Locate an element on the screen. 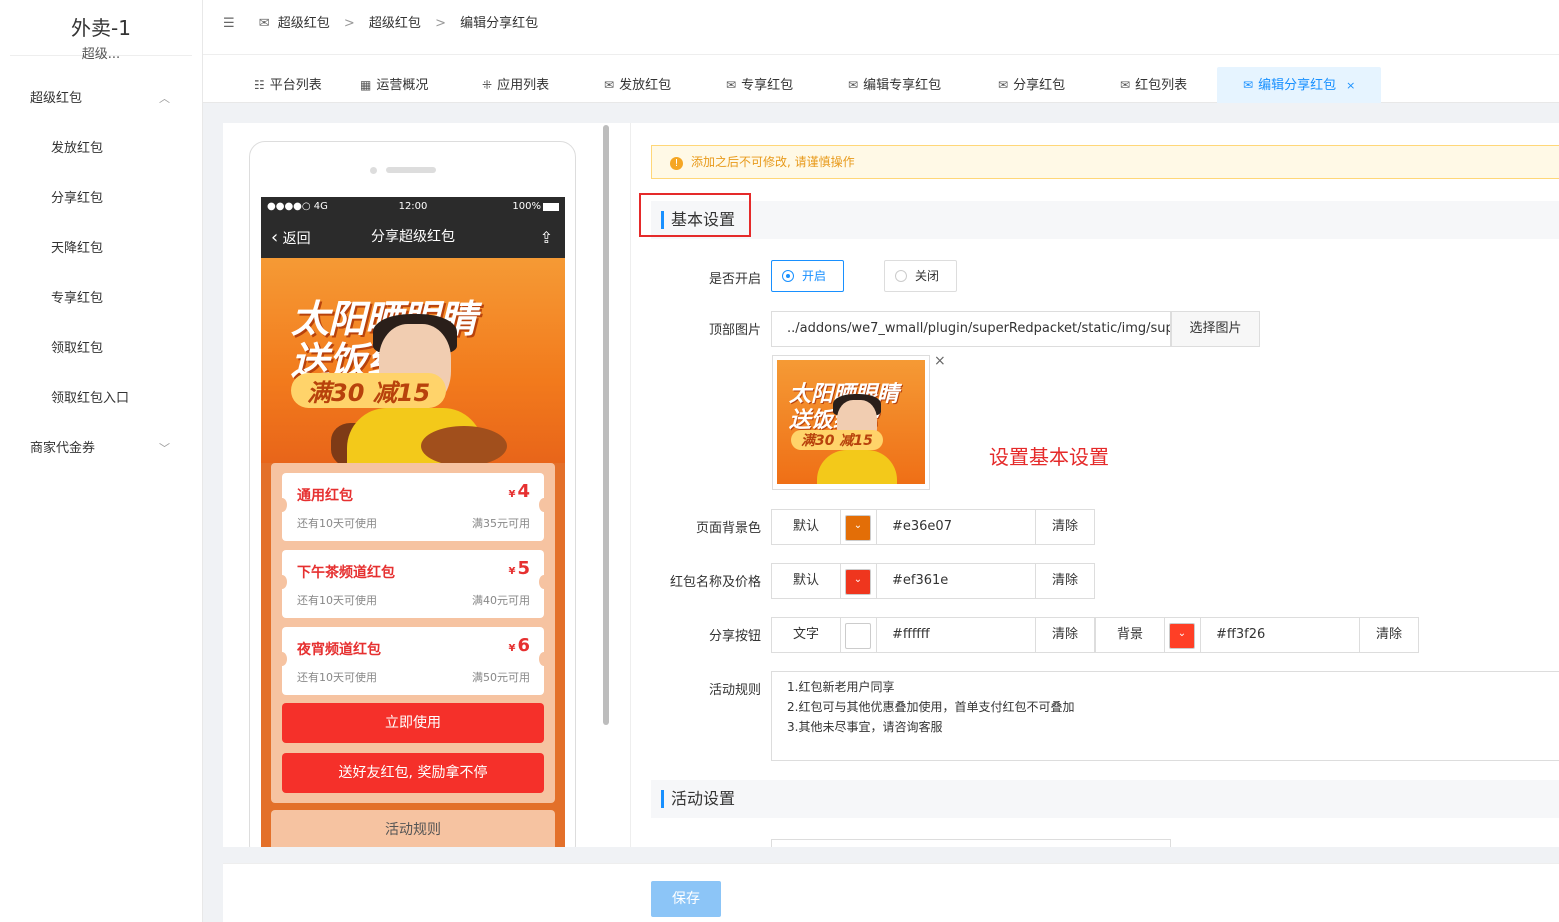 The height and width of the screenshot is (922, 1559). use-now-button: 立即使用 is located at coordinates (413, 723).